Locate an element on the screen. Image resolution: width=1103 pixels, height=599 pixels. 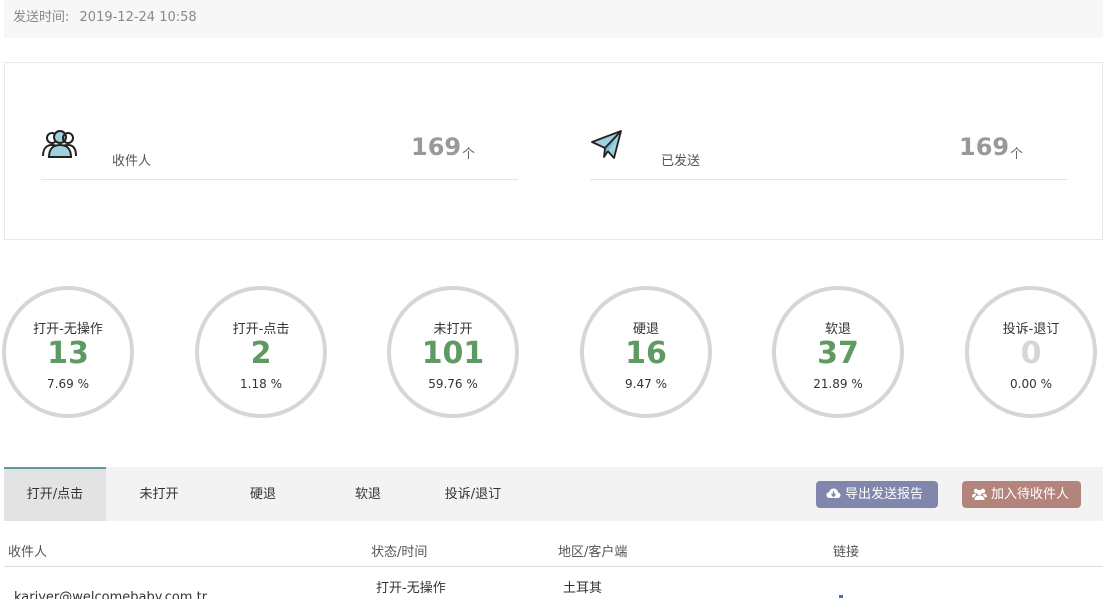
recipient-email: kariyer@welcomebaby.com.tr is located at coordinates (110, 594).